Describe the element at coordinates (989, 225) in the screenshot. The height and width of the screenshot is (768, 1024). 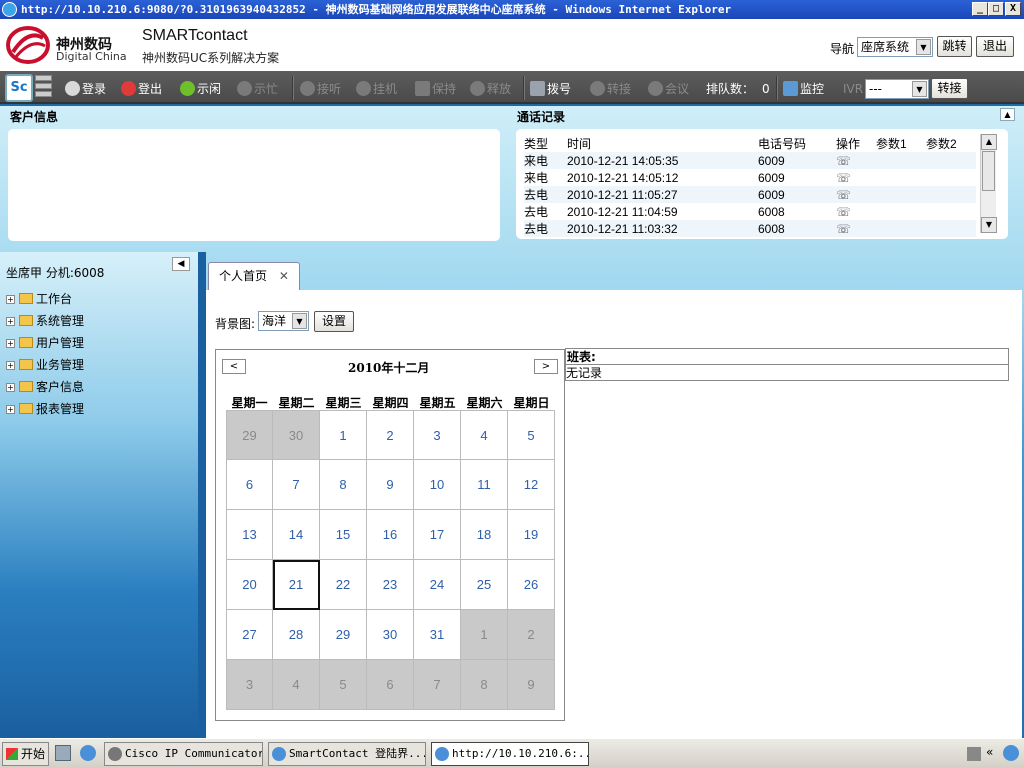
I see `scroll-down-icon: ▼` at that location.